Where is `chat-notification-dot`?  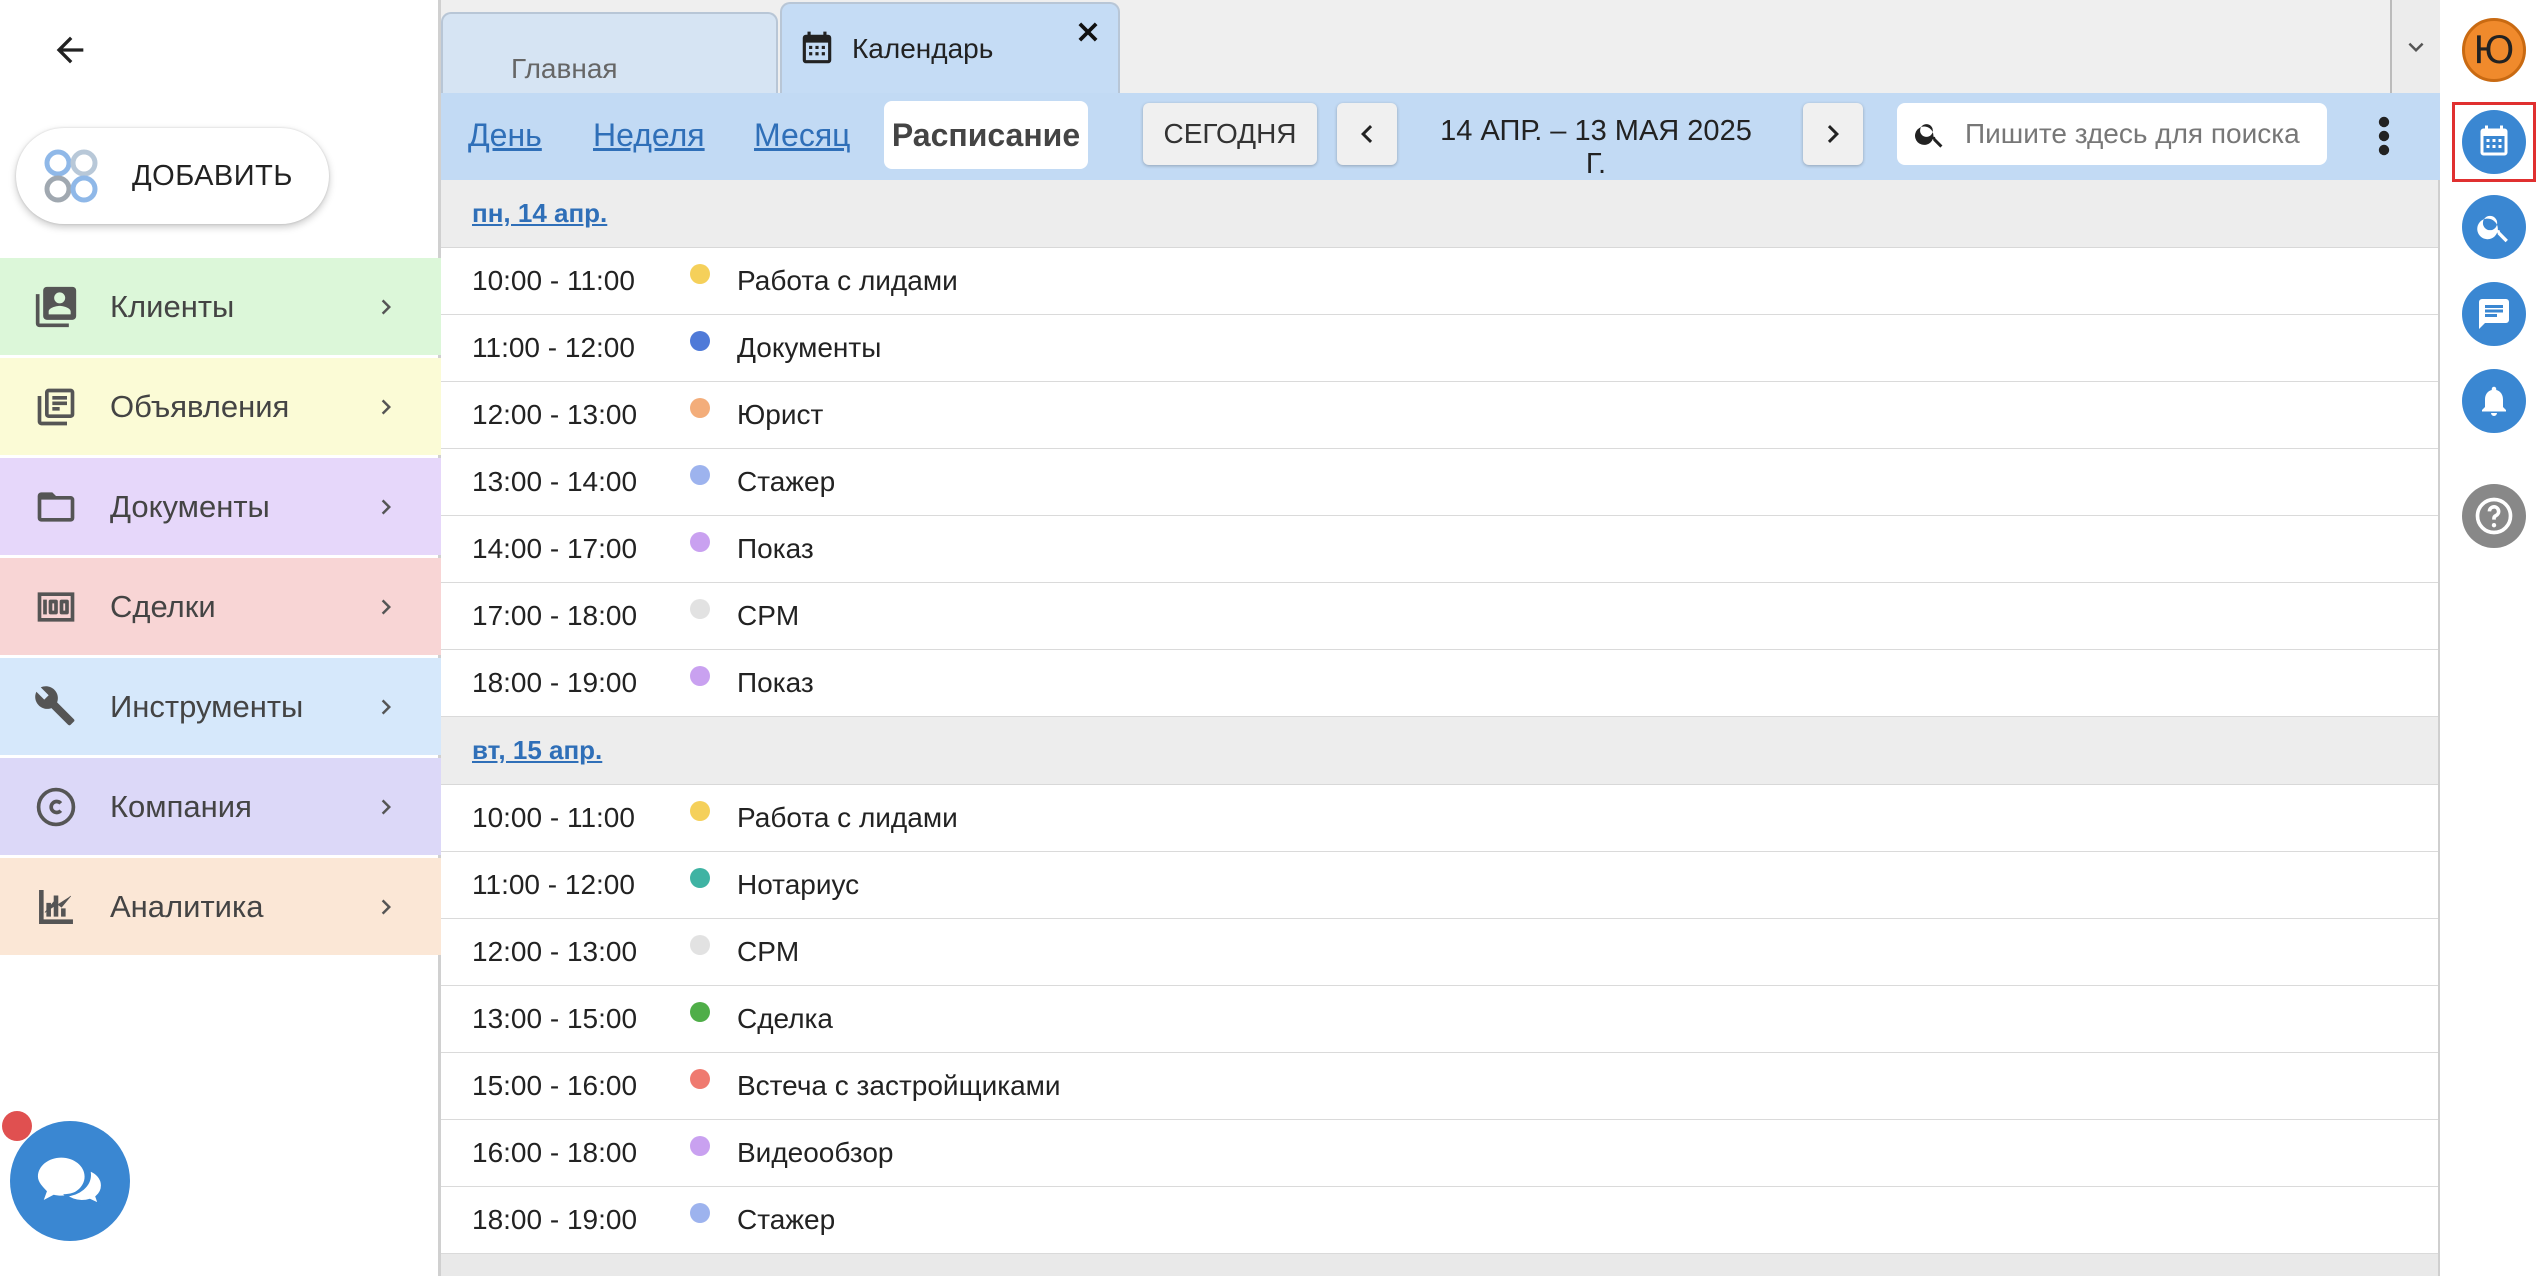
chat-notification-dot is located at coordinates (17, 1126).